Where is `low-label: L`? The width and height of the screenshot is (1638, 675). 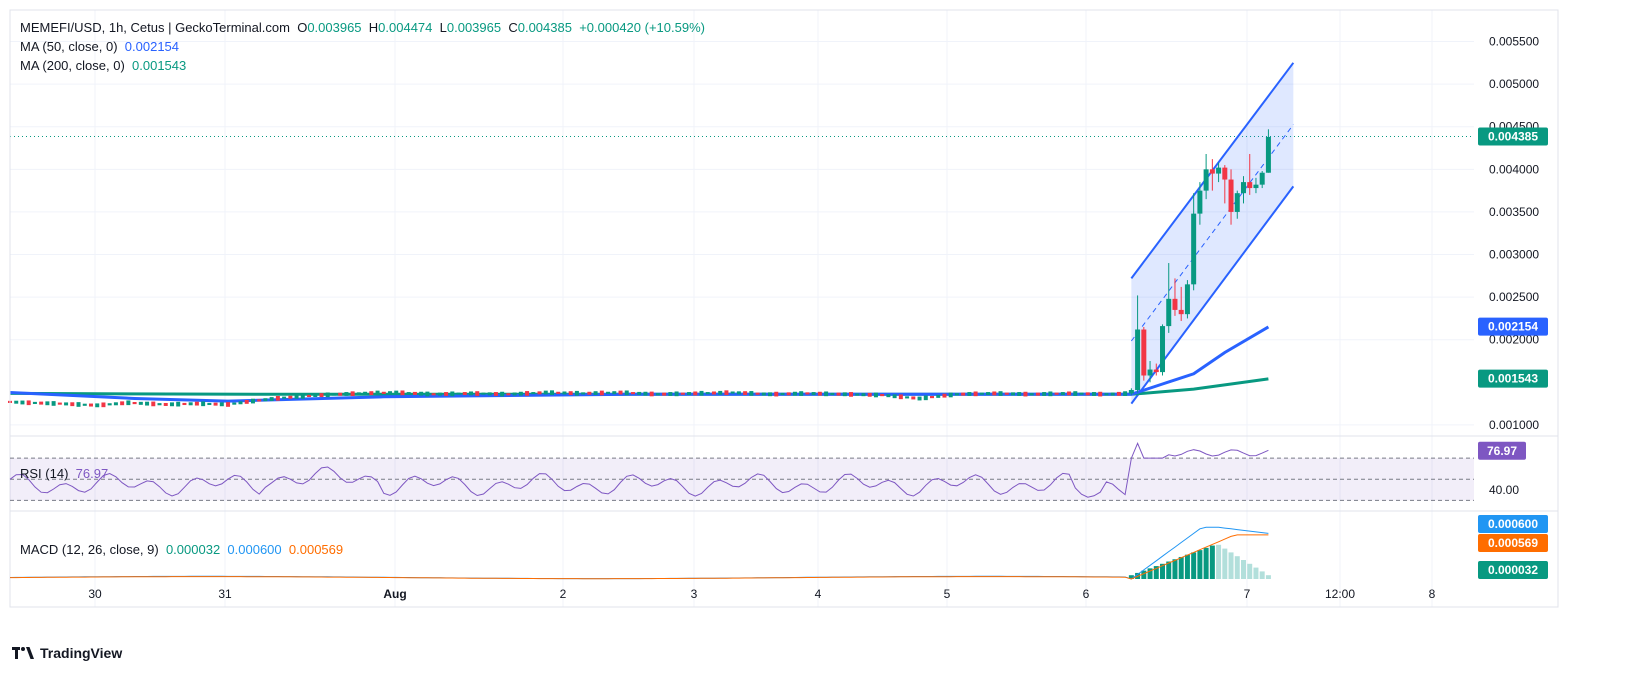 low-label: L is located at coordinates (443, 27).